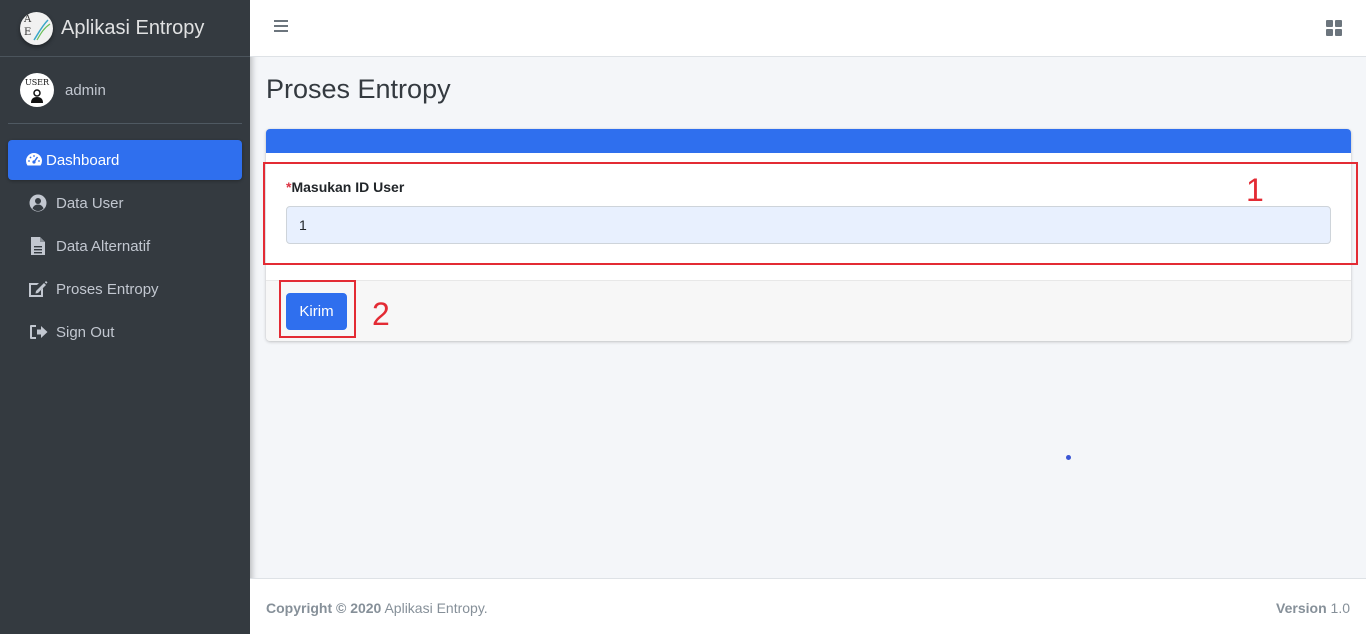 The width and height of the screenshot is (1366, 634). What do you see at coordinates (808, 310) in the screenshot?
I see `card-footer: Kirim` at bounding box center [808, 310].